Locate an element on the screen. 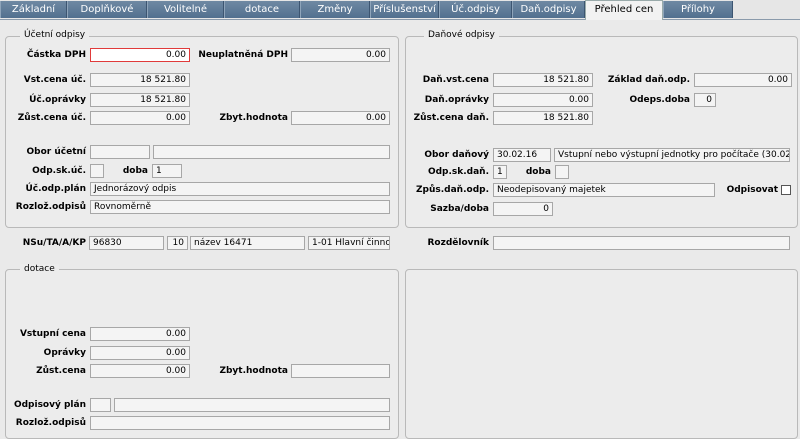 Image resolution: width=800 pixels, height=439 pixels. obor-danovy-code-field: 30.02.16 is located at coordinates (522, 155).